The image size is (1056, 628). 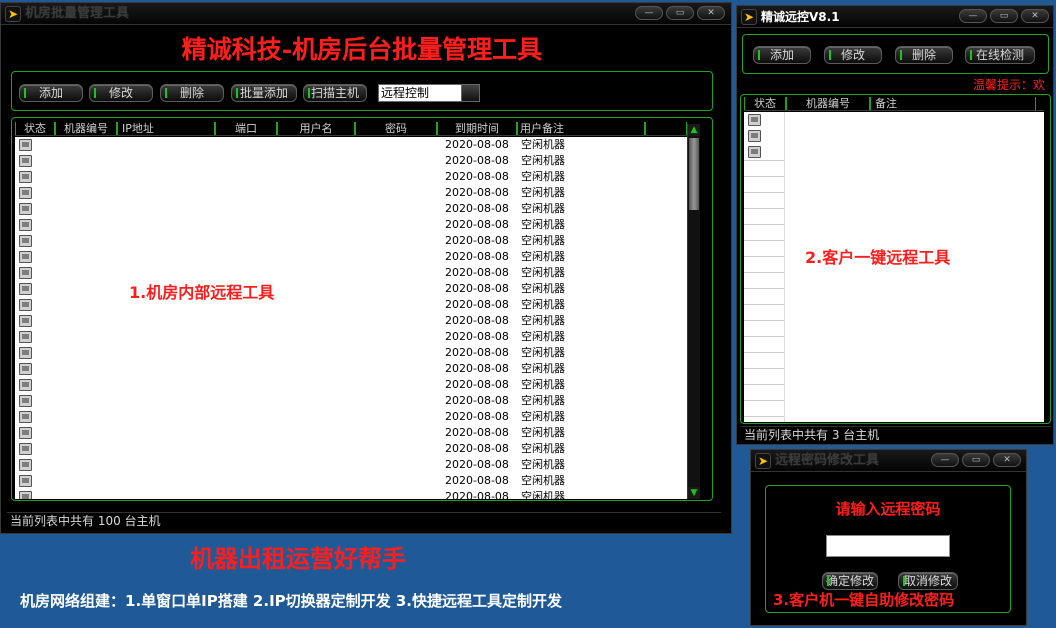 What do you see at coordinates (246, 128) in the screenshot?
I see `col-port: 端口` at bounding box center [246, 128].